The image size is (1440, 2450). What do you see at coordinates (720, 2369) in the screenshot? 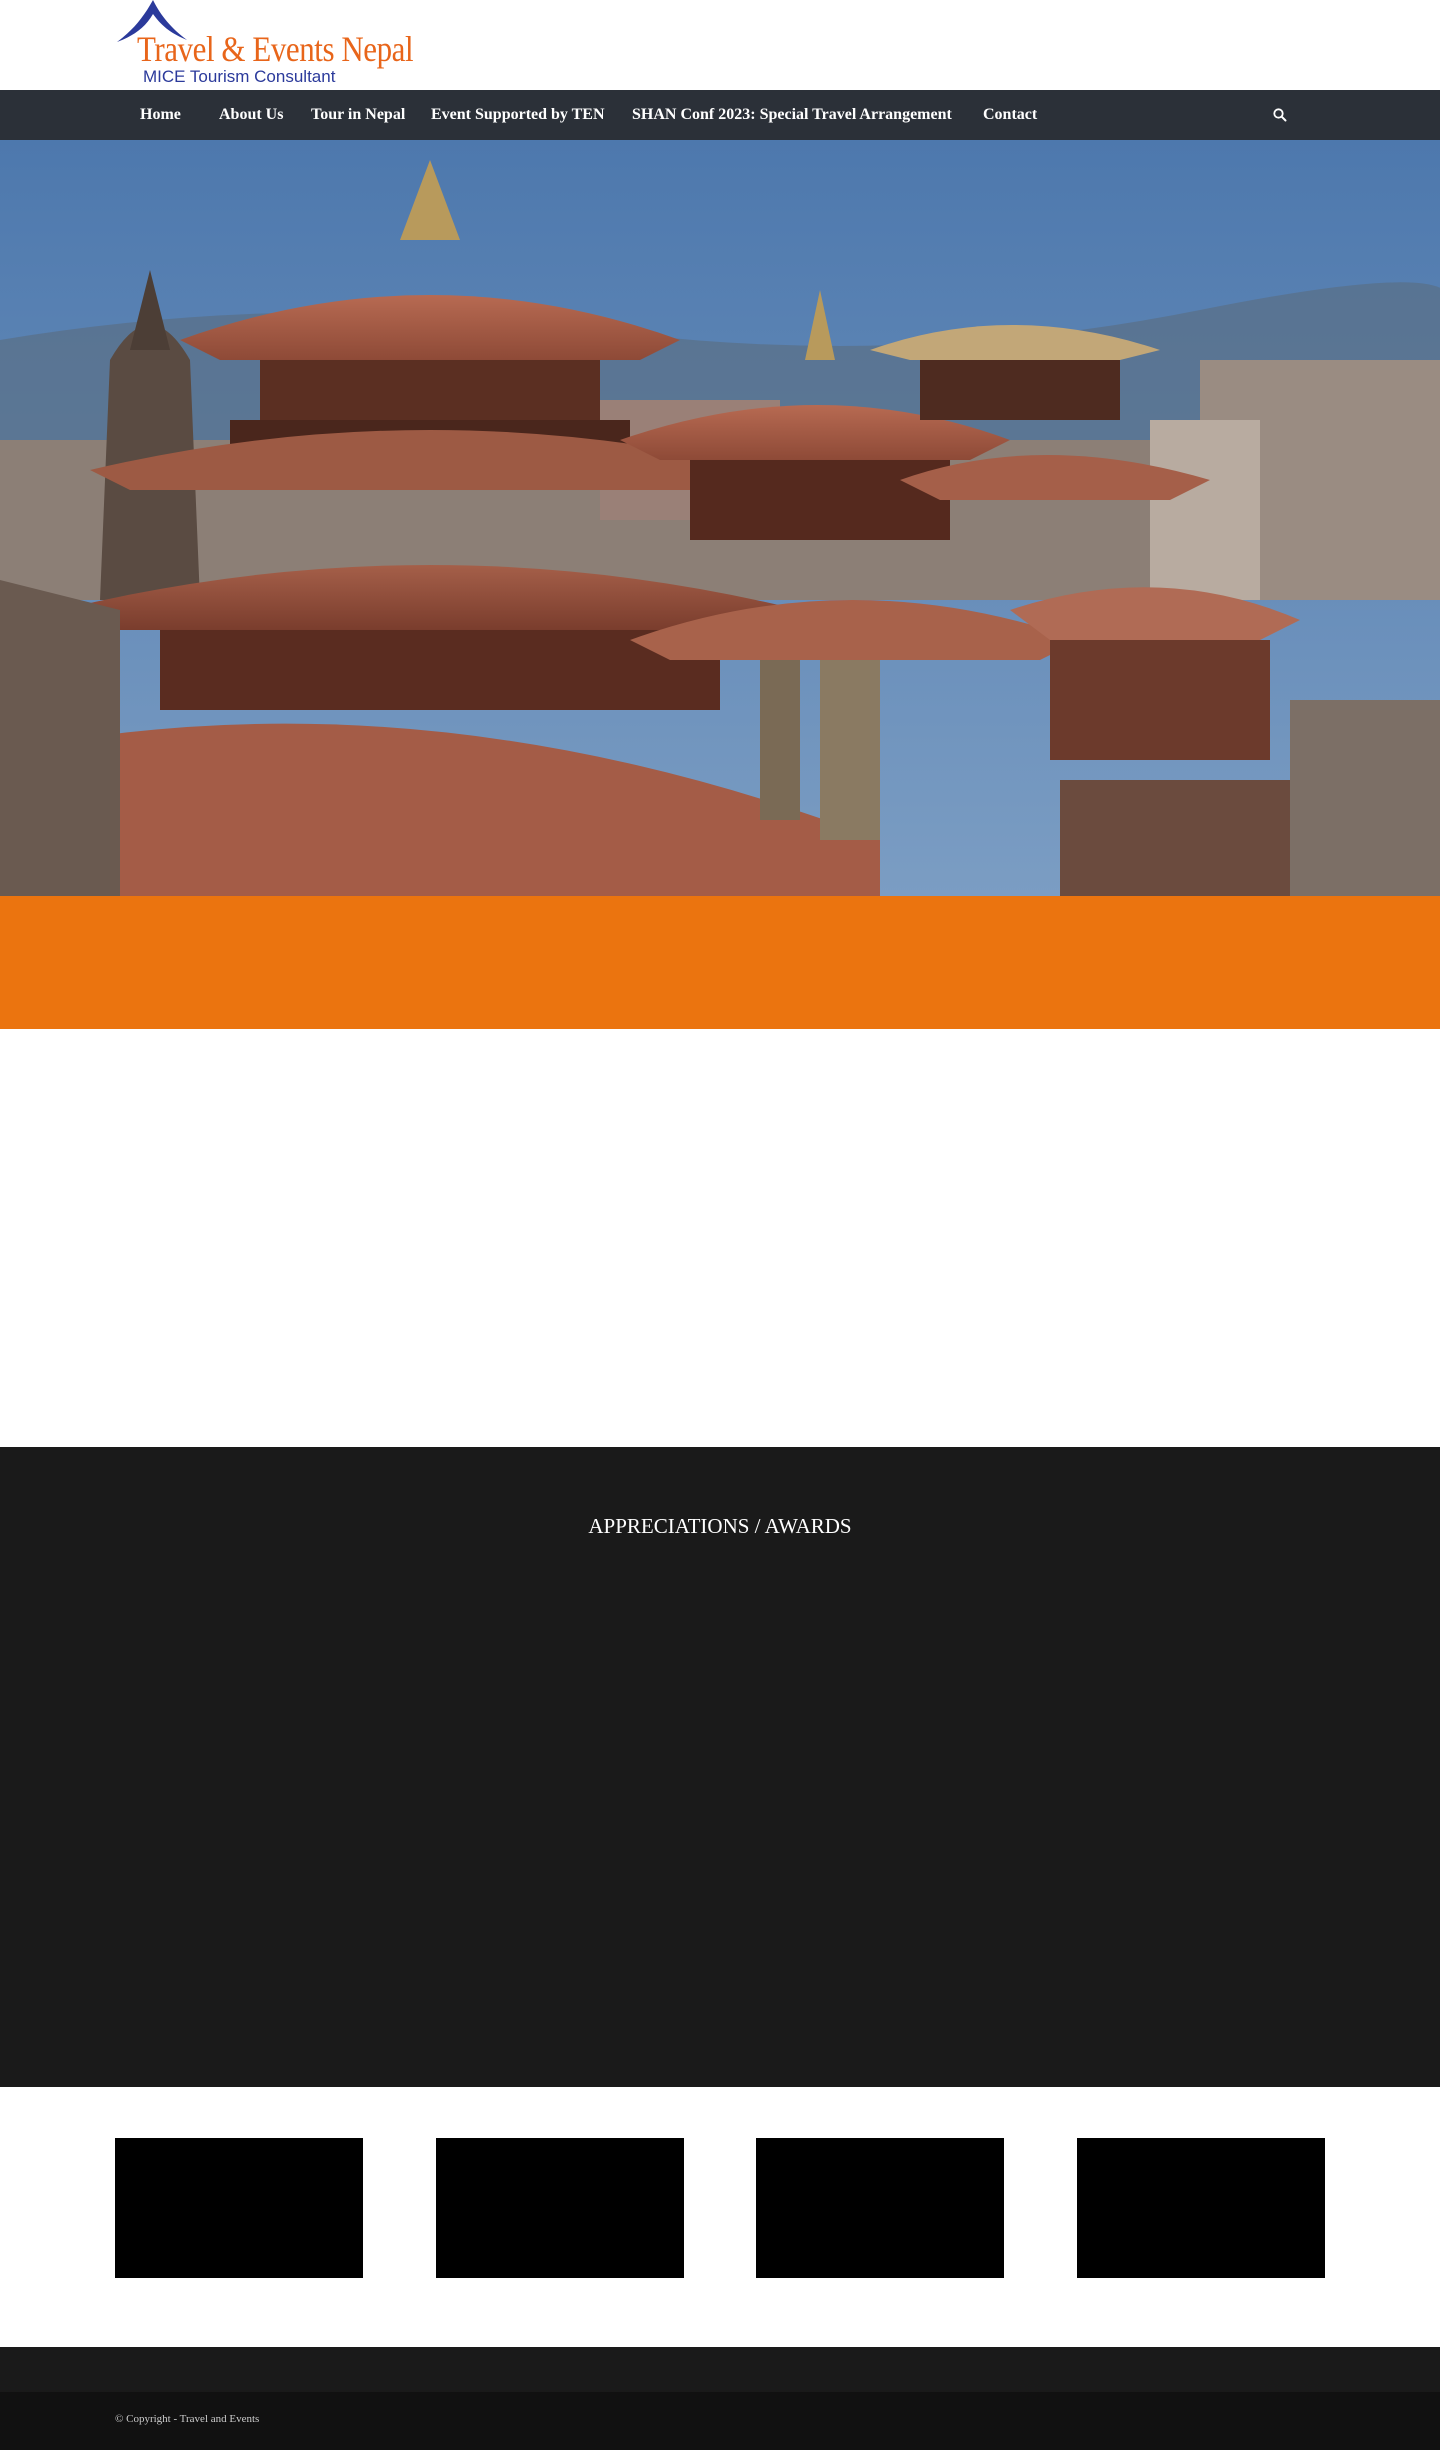
I see `footer-widgets` at bounding box center [720, 2369].